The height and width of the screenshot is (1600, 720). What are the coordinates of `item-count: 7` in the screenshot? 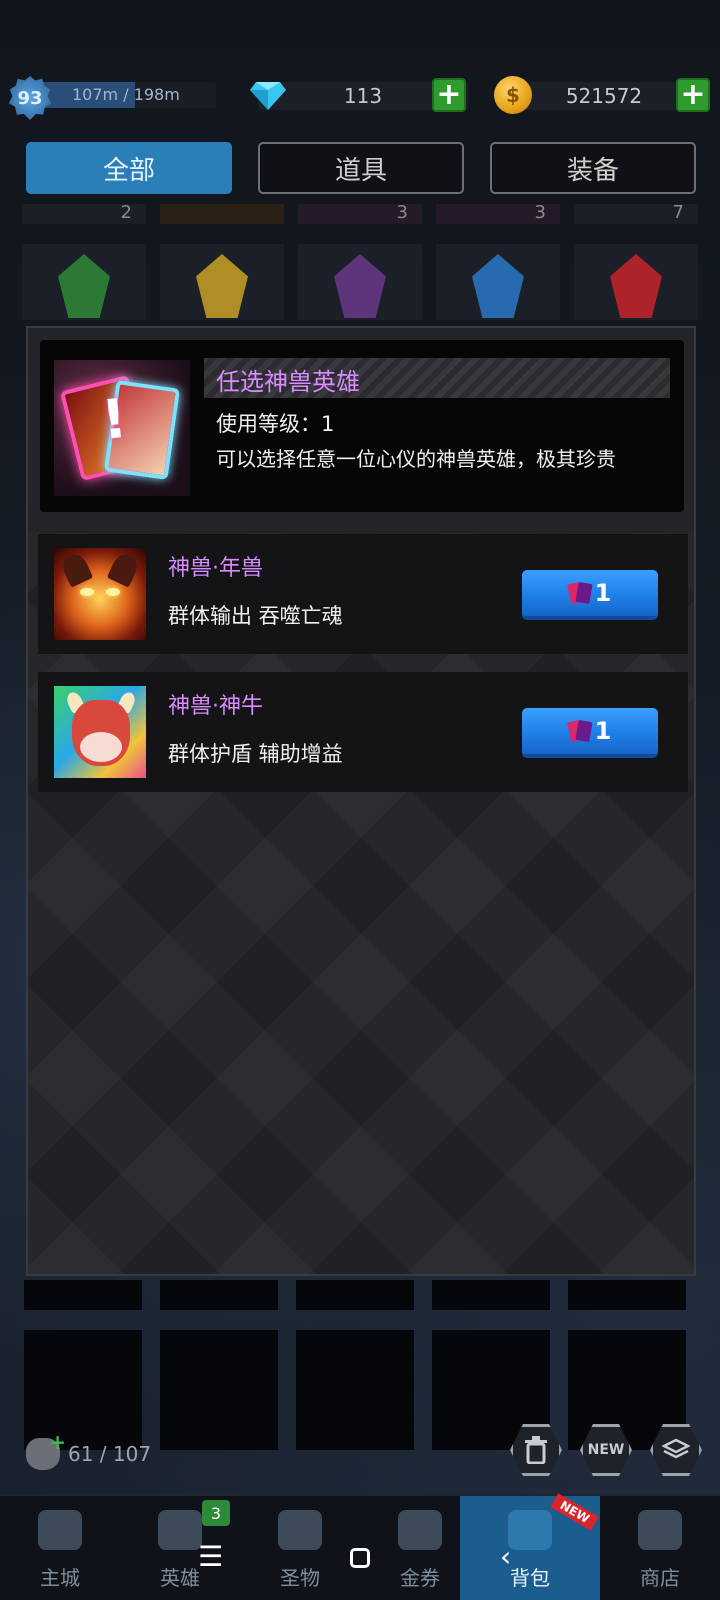 It's located at (678, 212).